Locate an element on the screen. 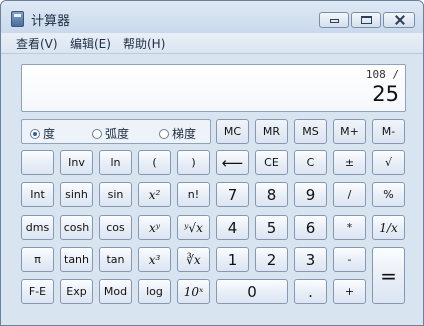 The image size is (424, 326). expression-text: 108 / is located at coordinates (382, 74).